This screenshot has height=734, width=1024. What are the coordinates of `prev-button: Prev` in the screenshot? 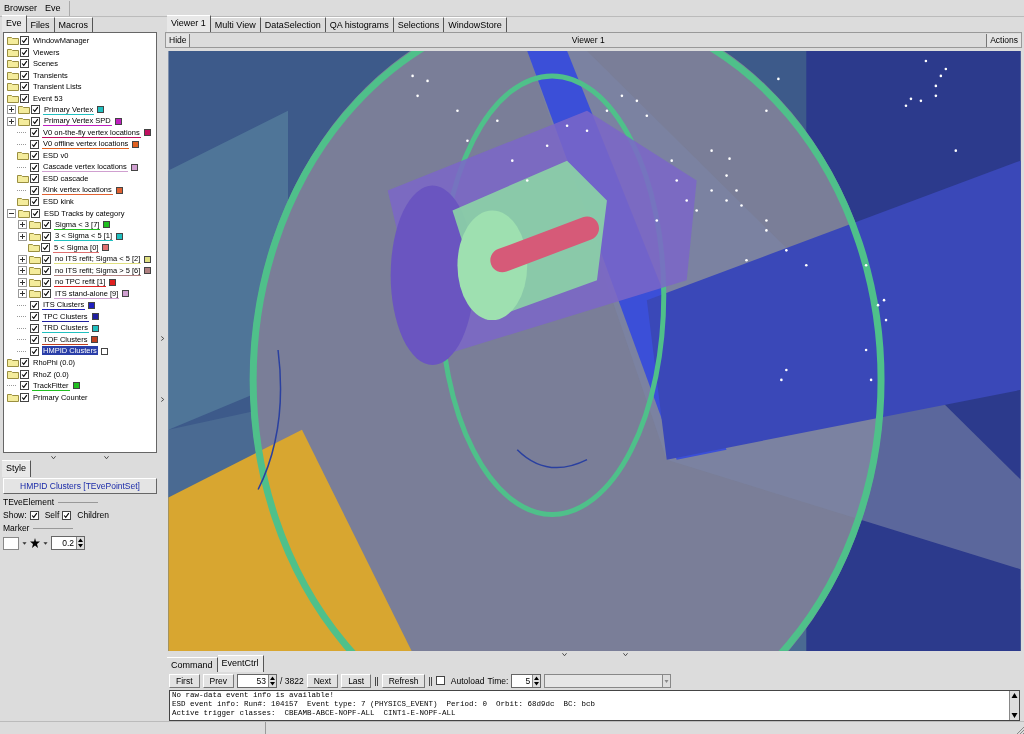 It's located at (218, 680).